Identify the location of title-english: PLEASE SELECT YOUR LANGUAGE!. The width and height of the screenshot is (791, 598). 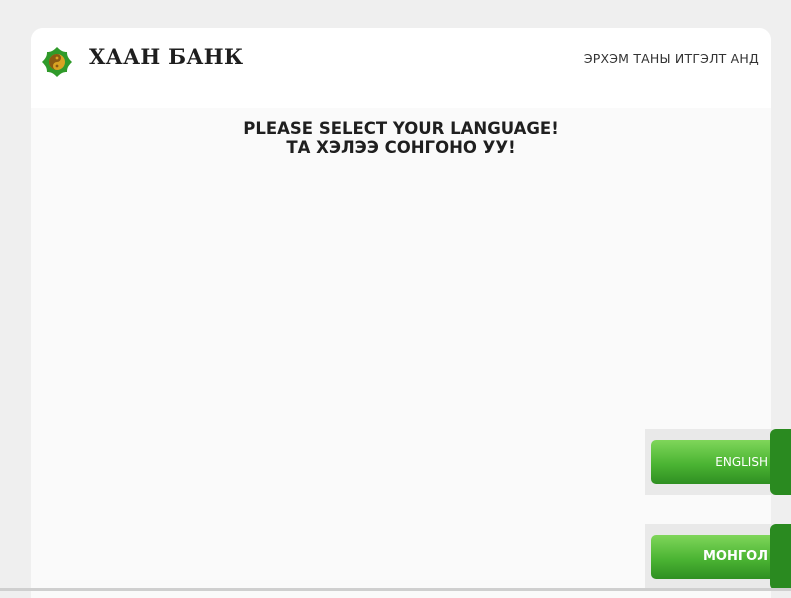
(401, 128).